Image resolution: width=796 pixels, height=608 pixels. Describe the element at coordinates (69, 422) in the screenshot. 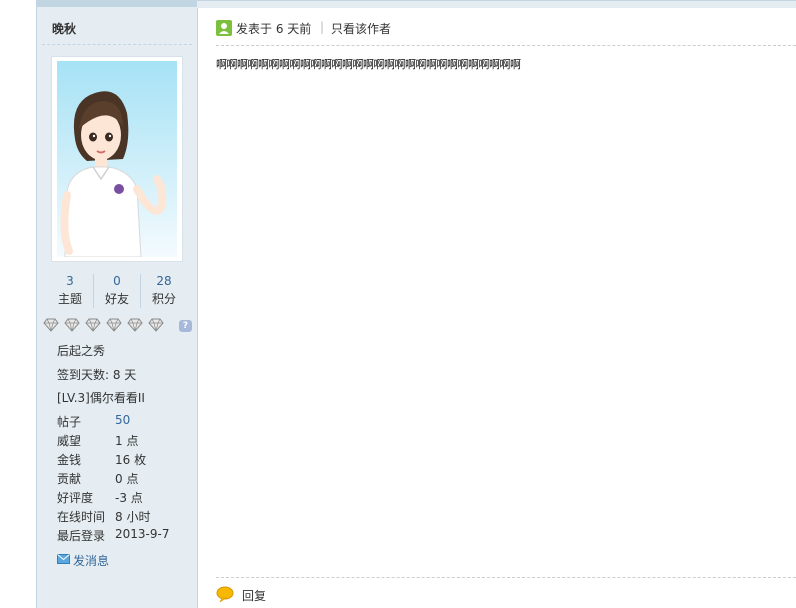

I see `detail-key: 帖子` at that location.